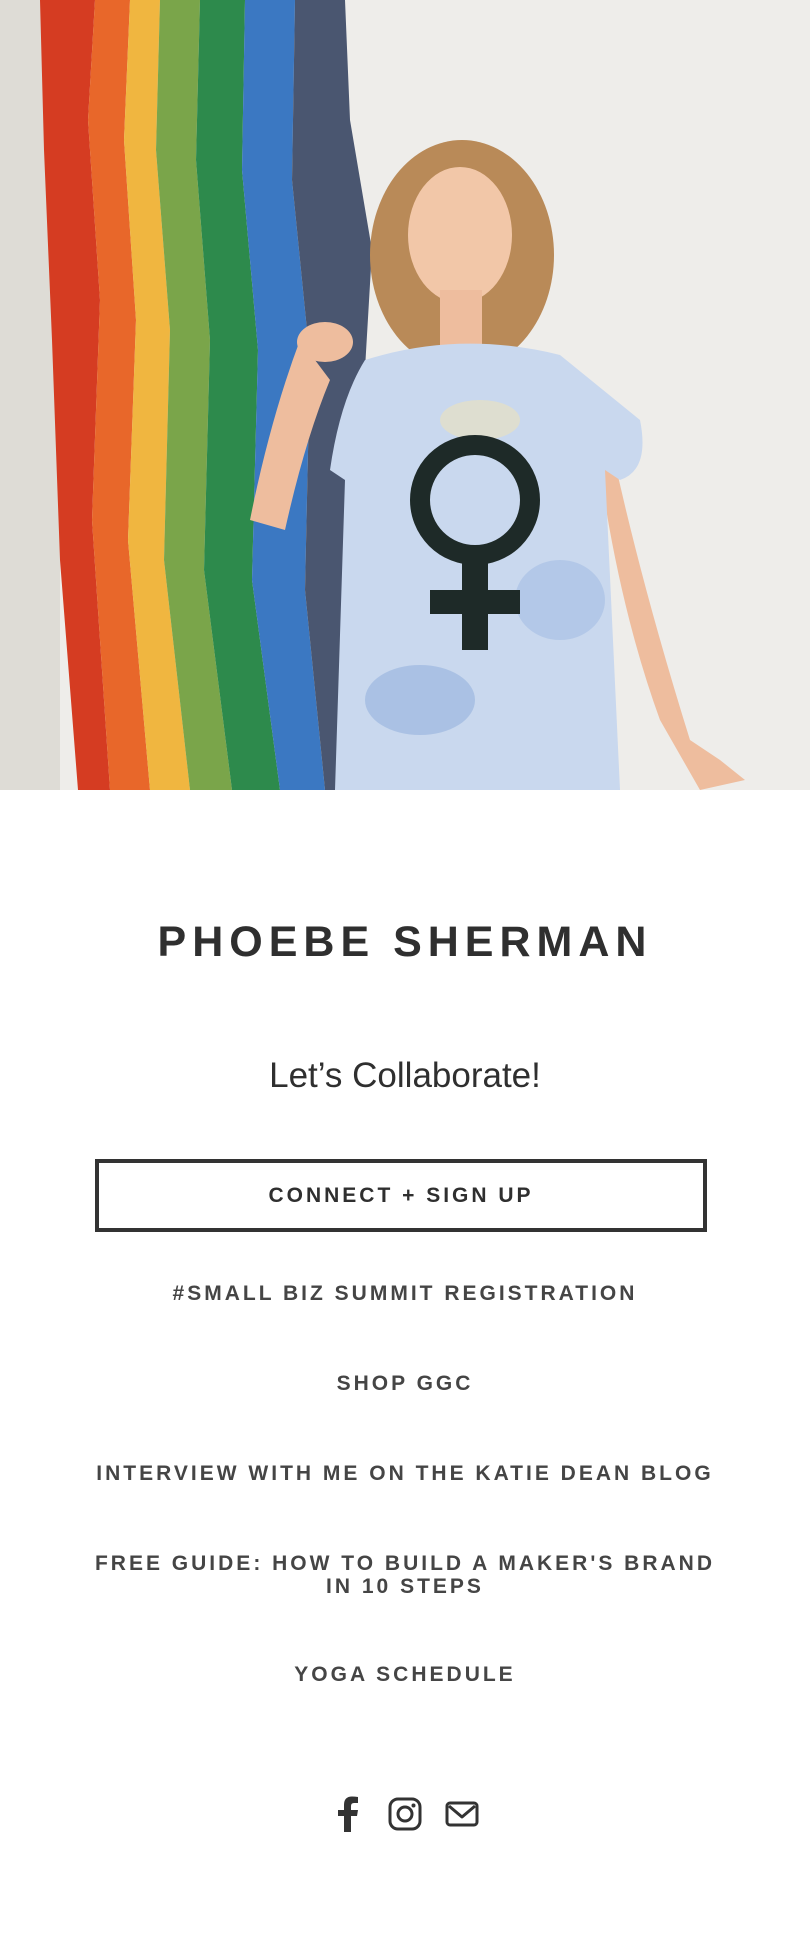 Image resolution: width=810 pixels, height=1935 pixels. What do you see at coordinates (405, 1293) in the screenshot?
I see `summit-registration-link: #SMALL BIZ SUMMIT REGISTRATION` at bounding box center [405, 1293].